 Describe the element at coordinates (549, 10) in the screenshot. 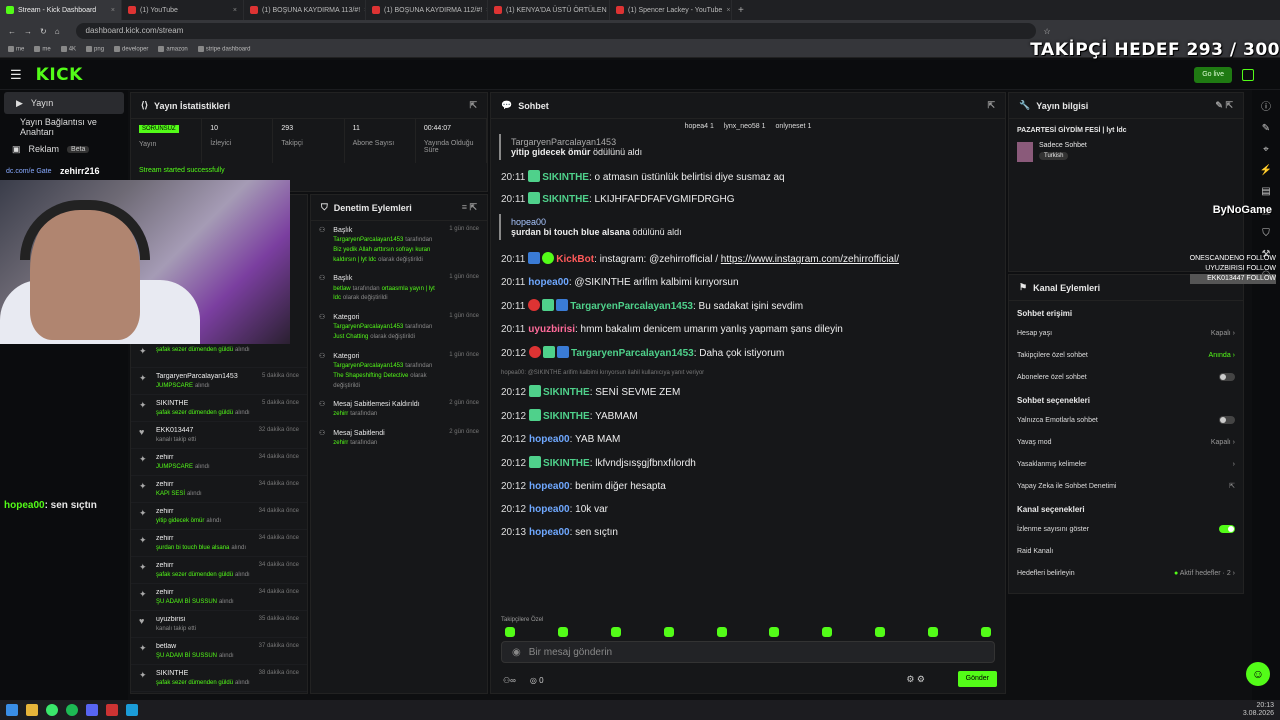

I see `tab-youtube: (1) KENYA'DA ÜSTÜ ÖRTÜLEN×` at that location.